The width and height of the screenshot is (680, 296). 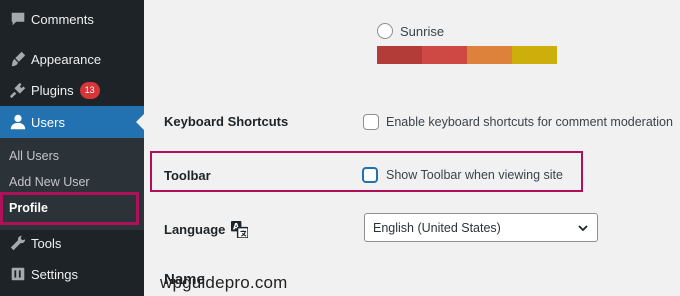 I want to click on paintbrush-icon, so click(x=18, y=59).